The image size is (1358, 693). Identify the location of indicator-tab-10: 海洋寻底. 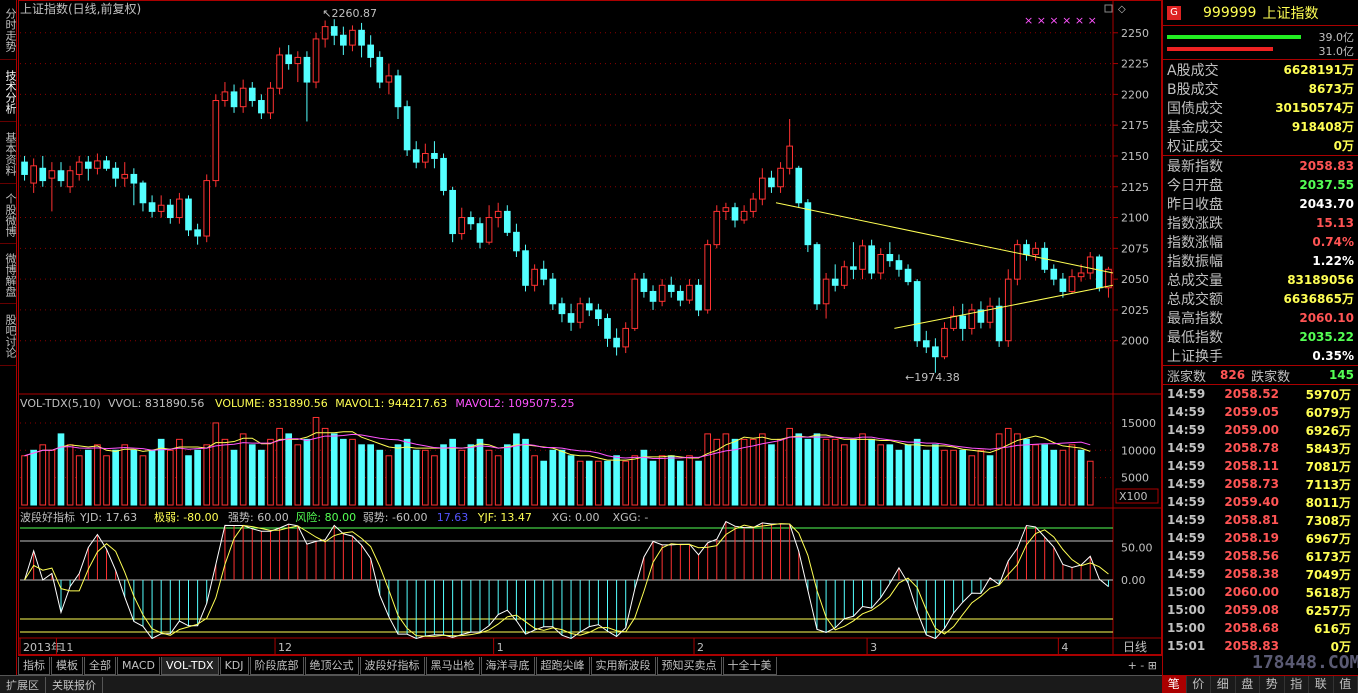
(507, 665).